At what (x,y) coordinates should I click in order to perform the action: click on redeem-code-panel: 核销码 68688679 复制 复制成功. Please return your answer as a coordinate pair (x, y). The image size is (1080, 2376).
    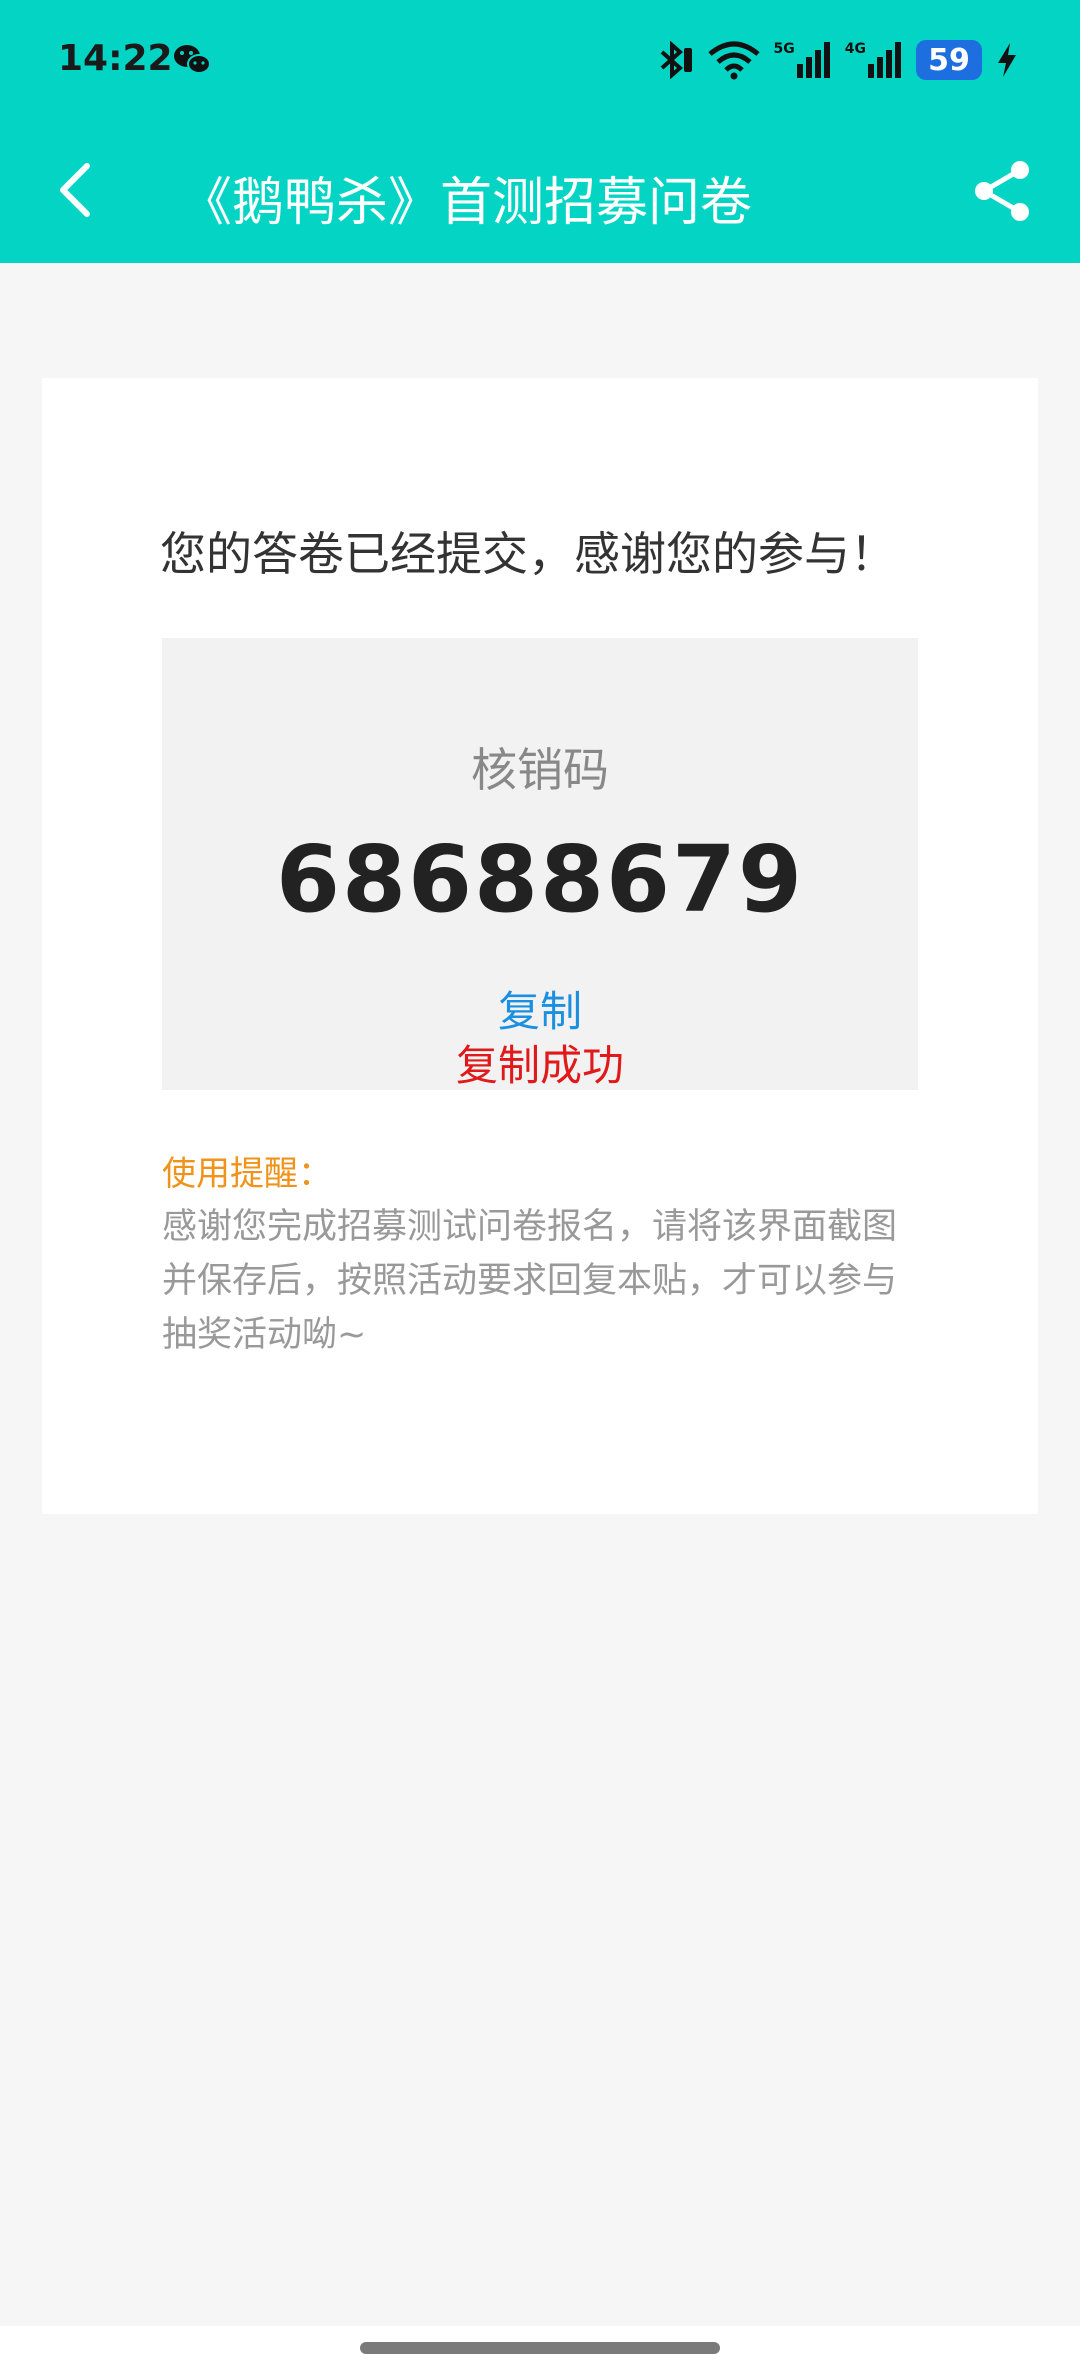
    Looking at the image, I should click on (540, 864).